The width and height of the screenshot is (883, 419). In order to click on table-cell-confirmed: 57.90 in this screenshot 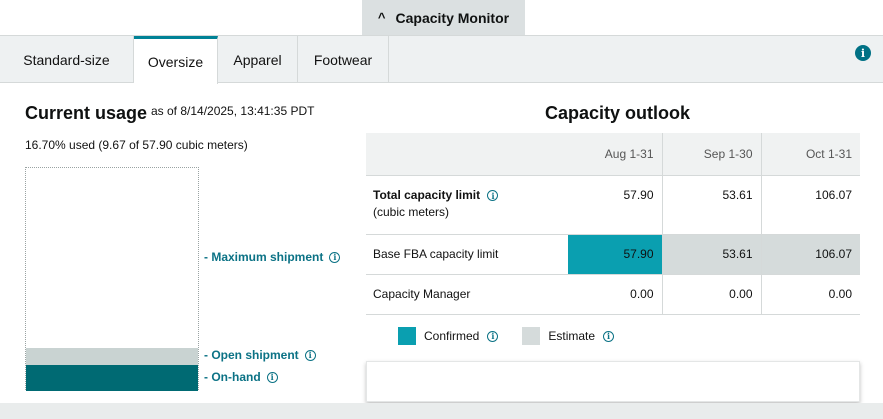, I will do `click(615, 254)`.